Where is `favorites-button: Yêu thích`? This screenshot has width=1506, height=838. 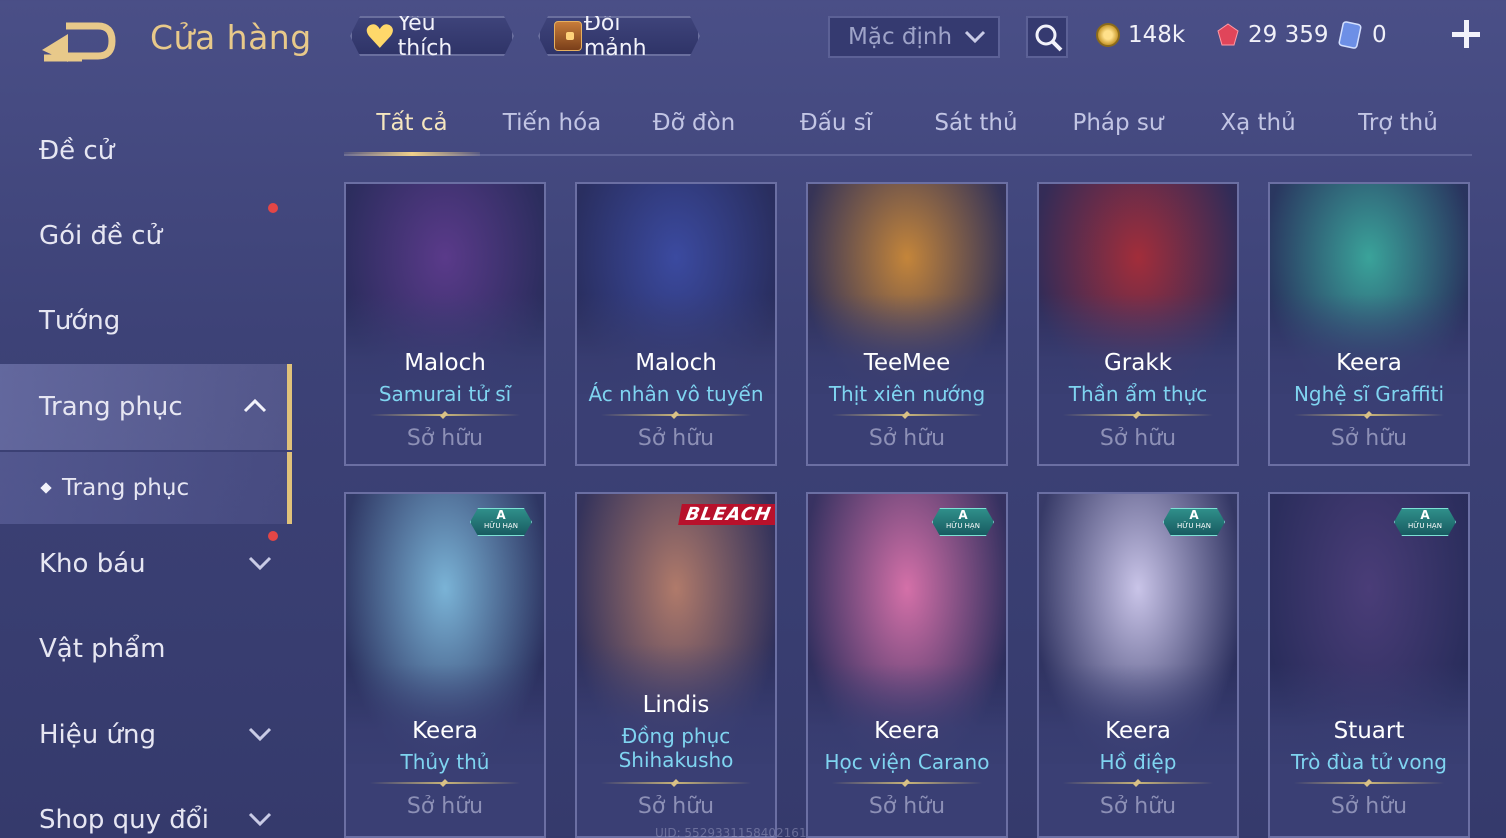 favorites-button: Yêu thích is located at coordinates (432, 36).